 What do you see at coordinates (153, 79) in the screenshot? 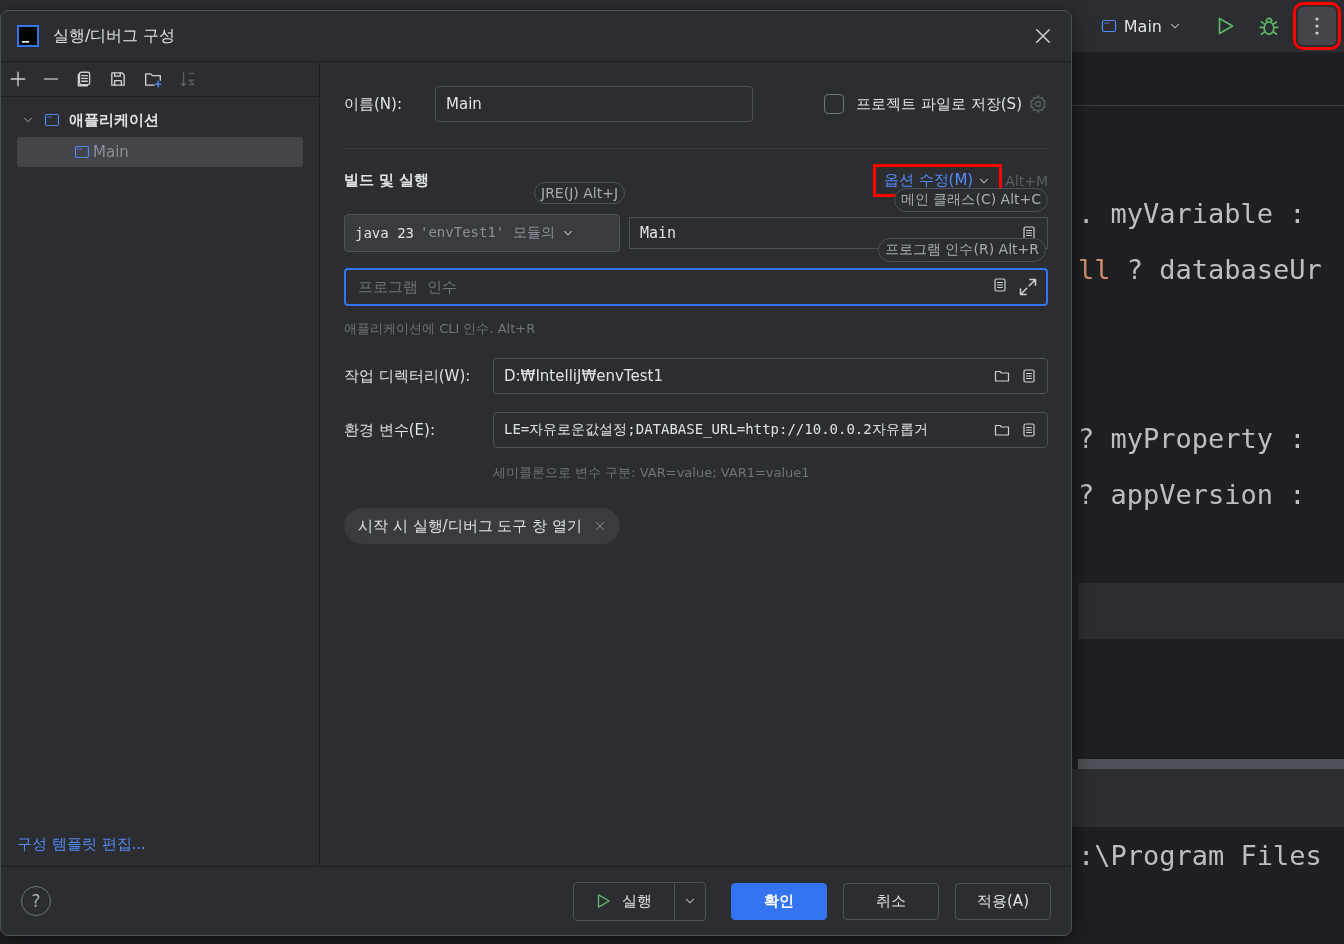
I see `new-folder-icon` at bounding box center [153, 79].